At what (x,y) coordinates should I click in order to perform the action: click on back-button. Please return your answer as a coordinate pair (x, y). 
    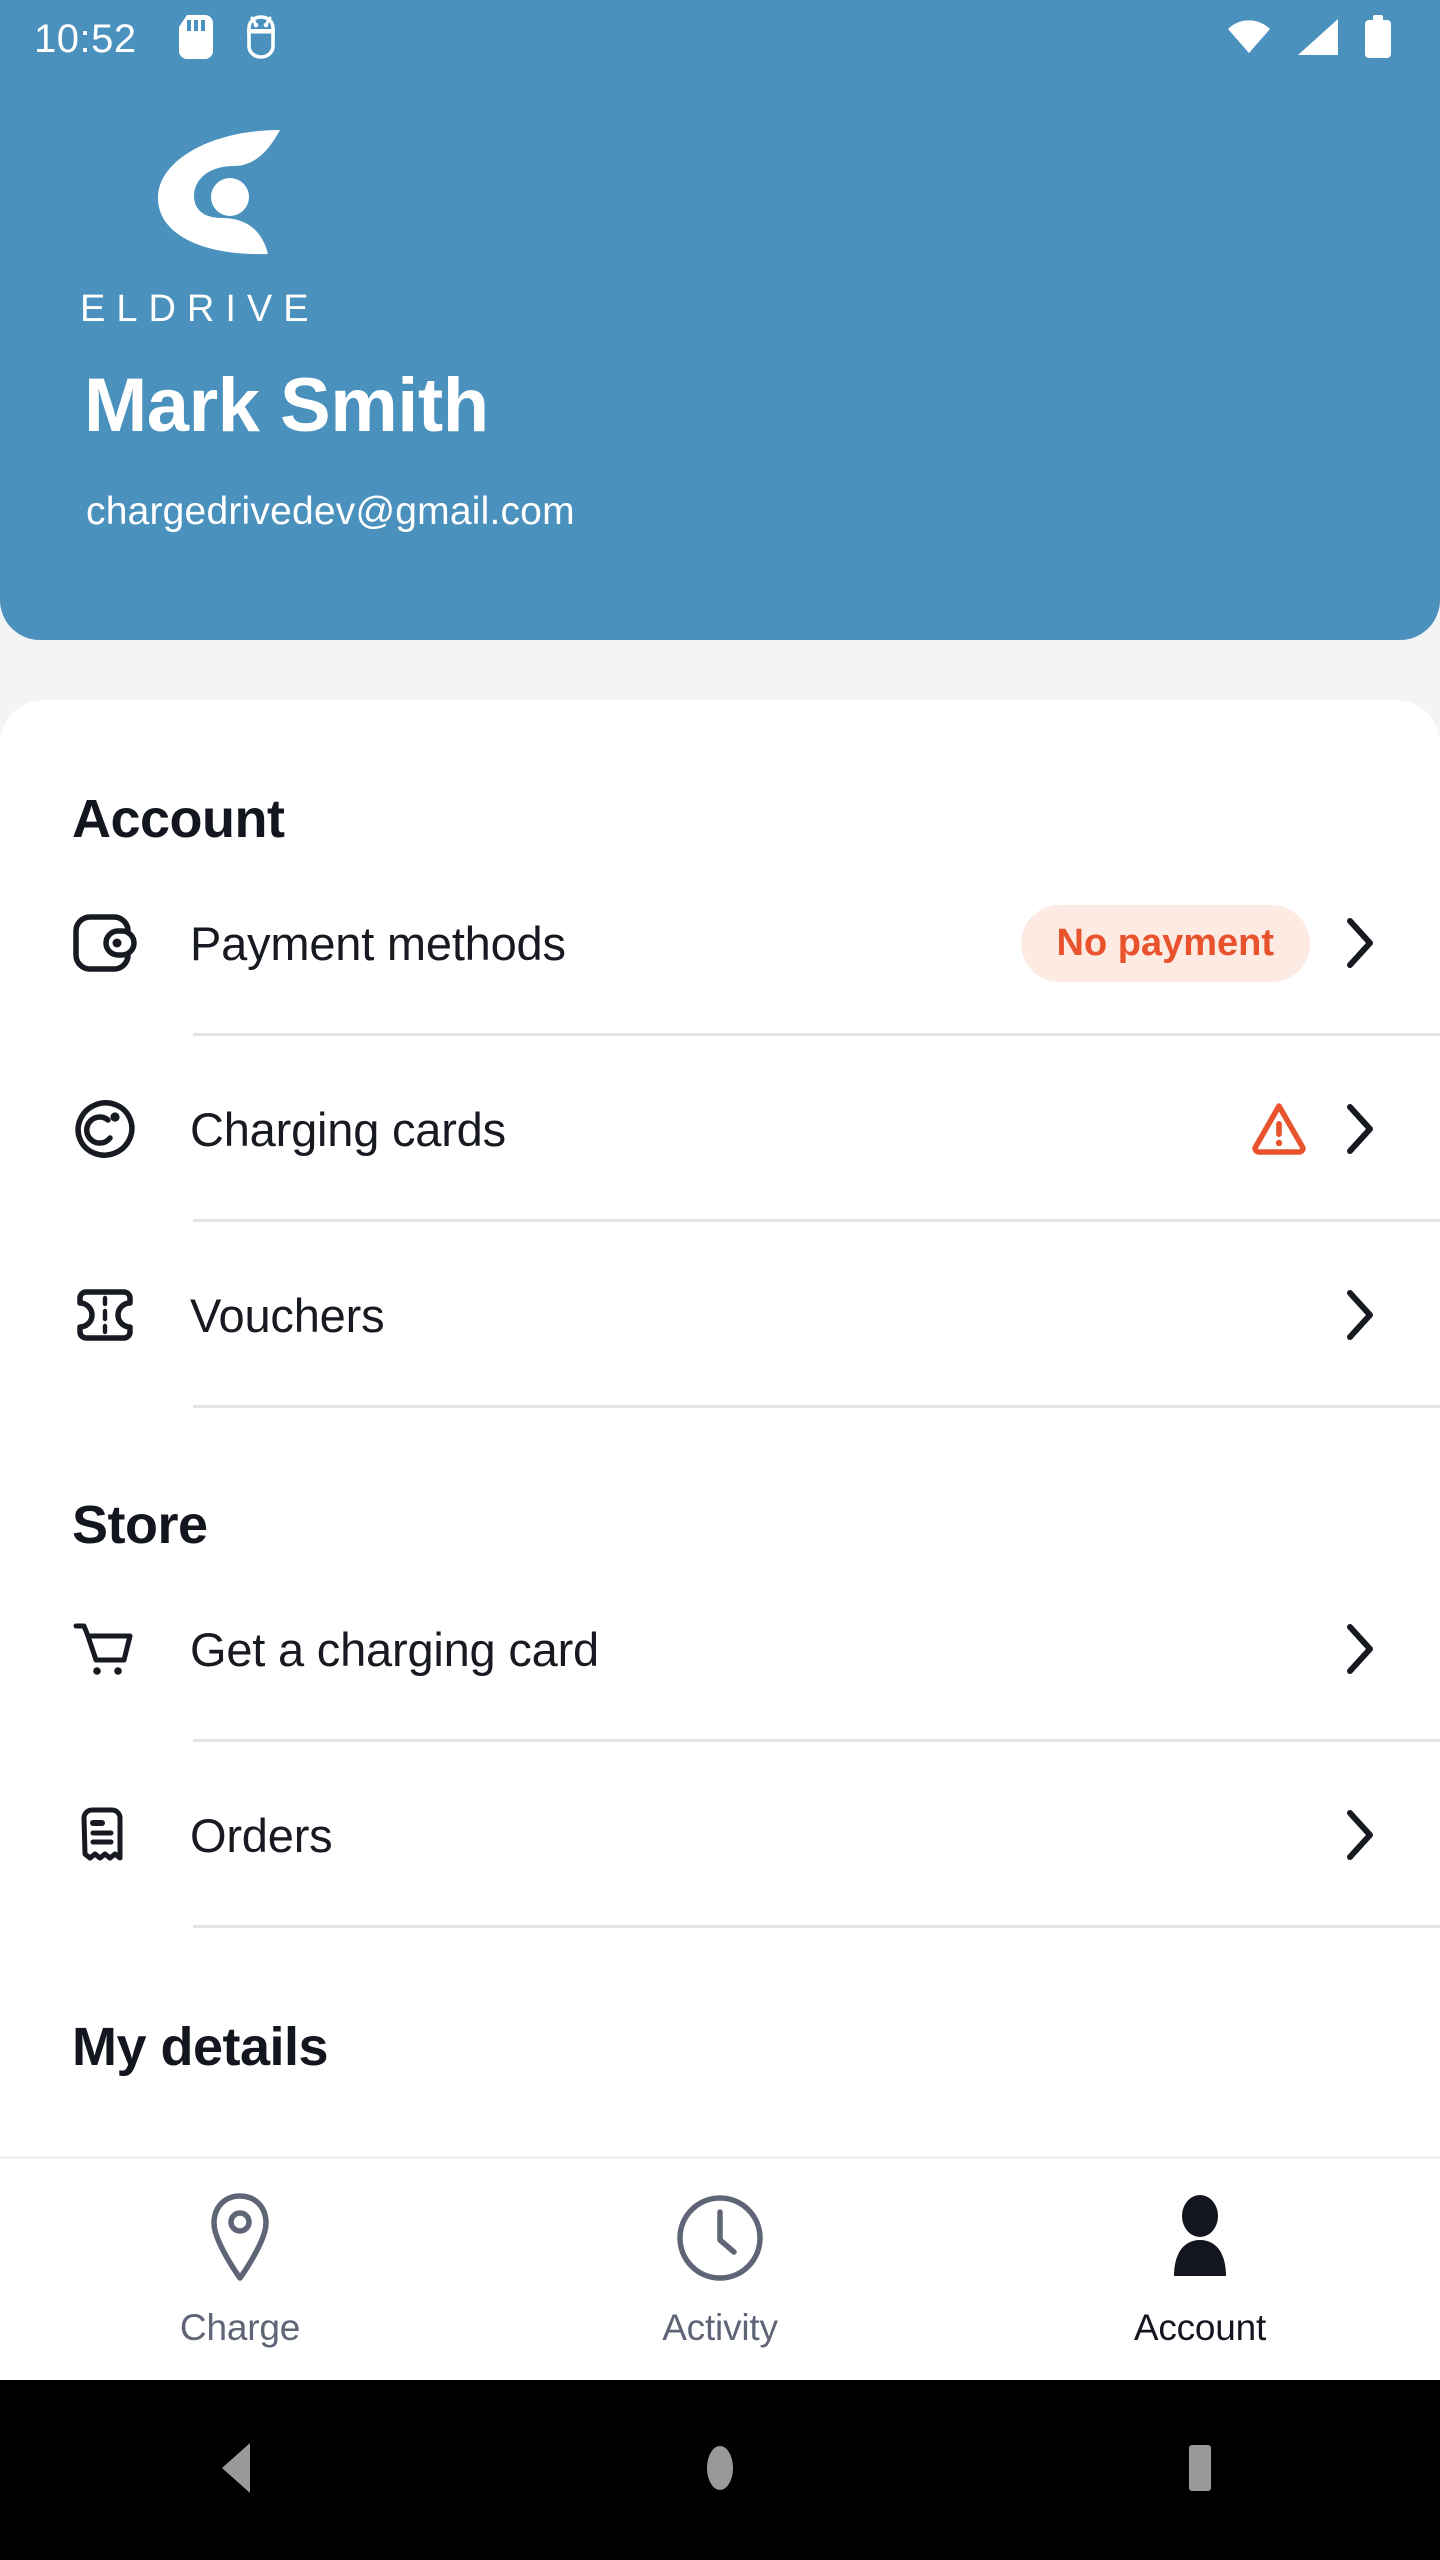
    Looking at the image, I should click on (240, 2470).